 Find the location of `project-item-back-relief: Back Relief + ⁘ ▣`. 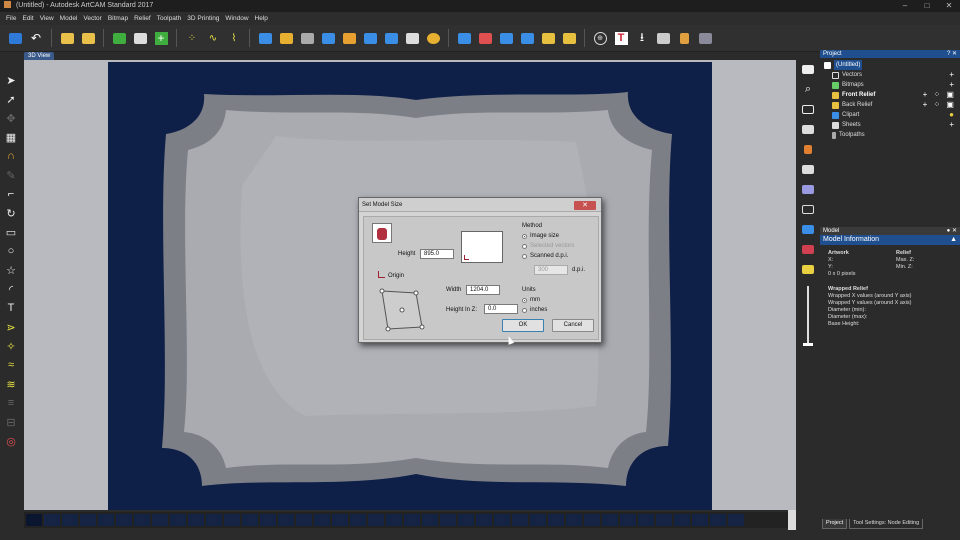

project-item-back-relief: Back Relief + ⁘ ▣ is located at coordinates (892, 105).